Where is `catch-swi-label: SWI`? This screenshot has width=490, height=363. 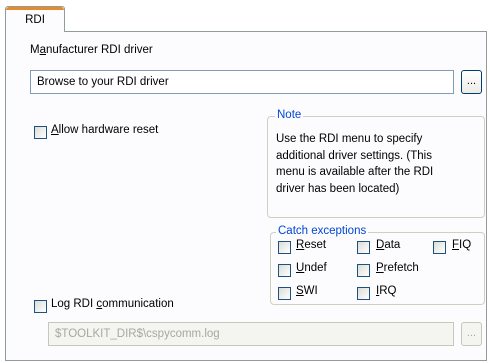
catch-swi-label: SWI is located at coordinates (307, 291).